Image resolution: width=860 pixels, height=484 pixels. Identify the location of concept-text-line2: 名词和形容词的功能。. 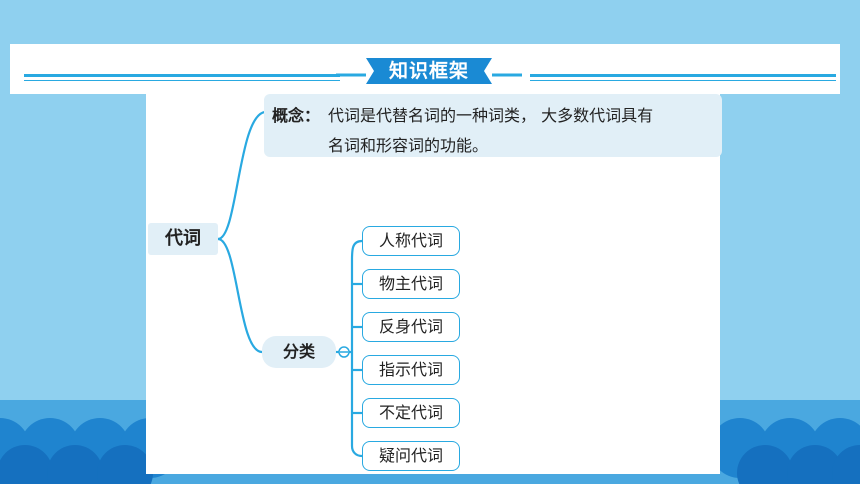
(408, 145).